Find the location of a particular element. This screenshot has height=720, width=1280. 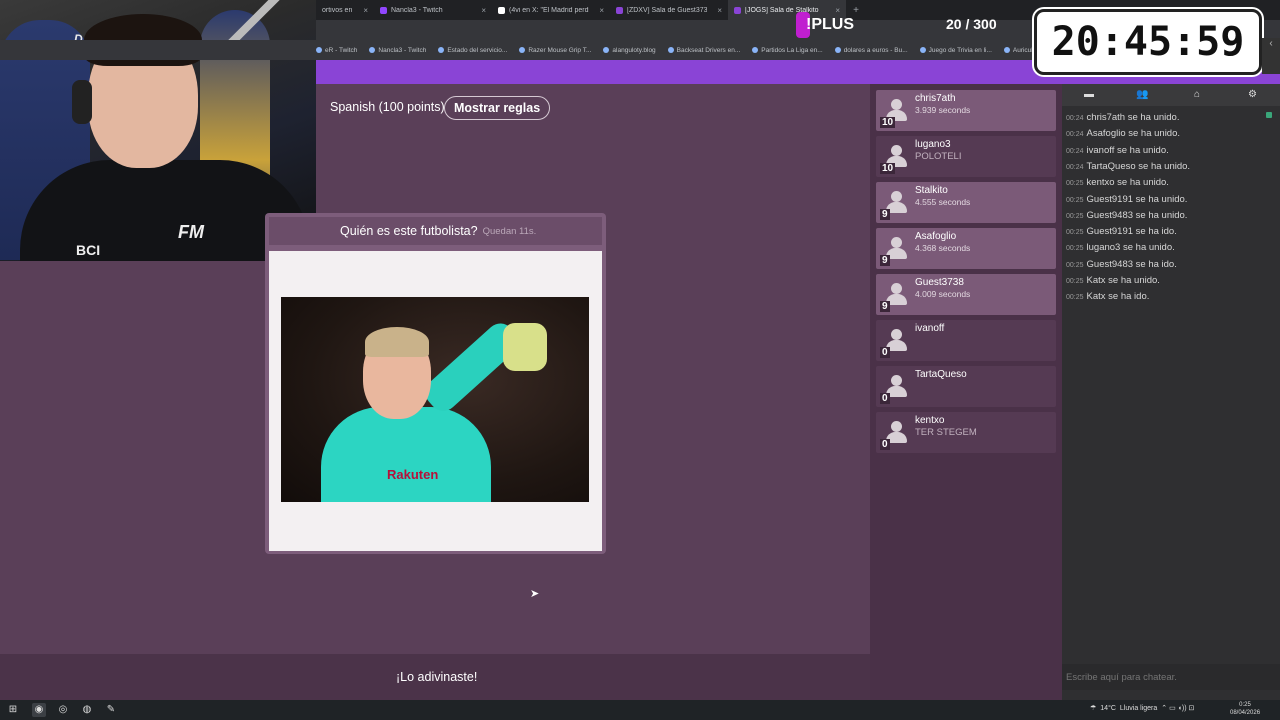

sponsor-logo: BCI is located at coordinates (88, 250).